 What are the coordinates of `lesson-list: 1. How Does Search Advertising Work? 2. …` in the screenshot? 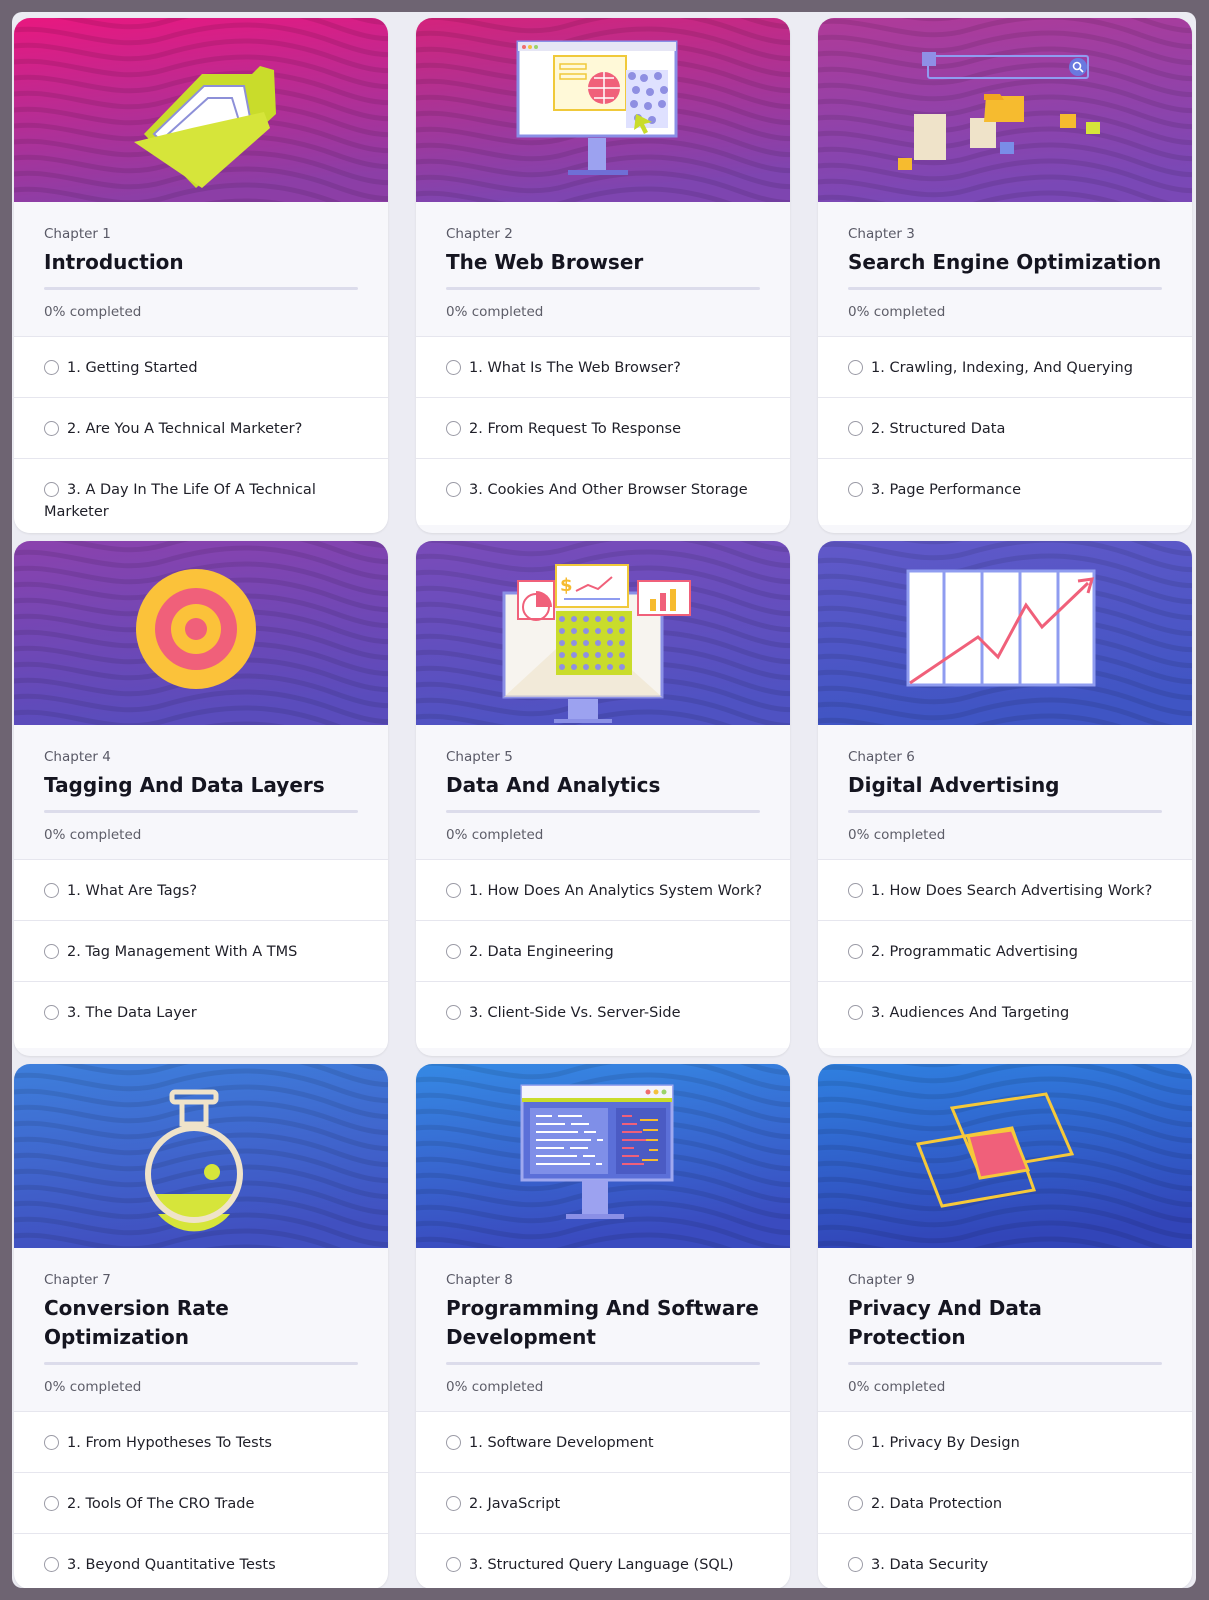 It's located at (1005, 953).